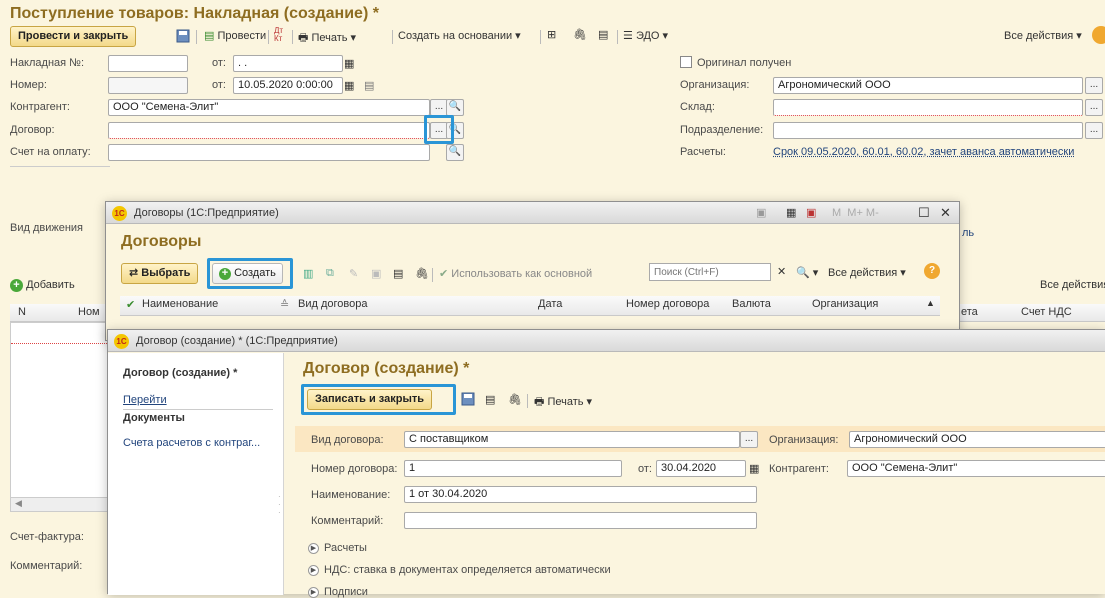  Describe the element at coordinates (60, 417) in the screenshot. I see `table-body: ◀` at that location.